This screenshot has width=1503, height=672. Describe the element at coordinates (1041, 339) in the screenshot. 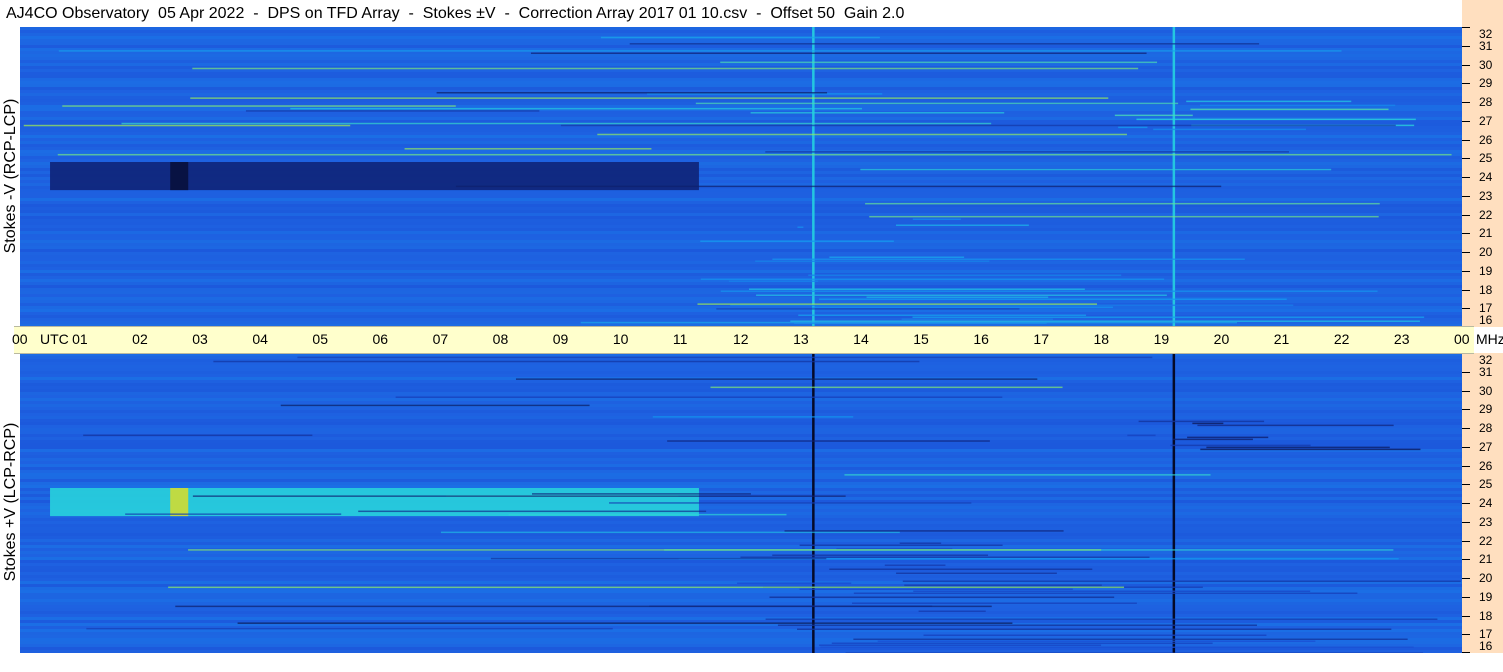

I see `time-tick-label: 17` at that location.